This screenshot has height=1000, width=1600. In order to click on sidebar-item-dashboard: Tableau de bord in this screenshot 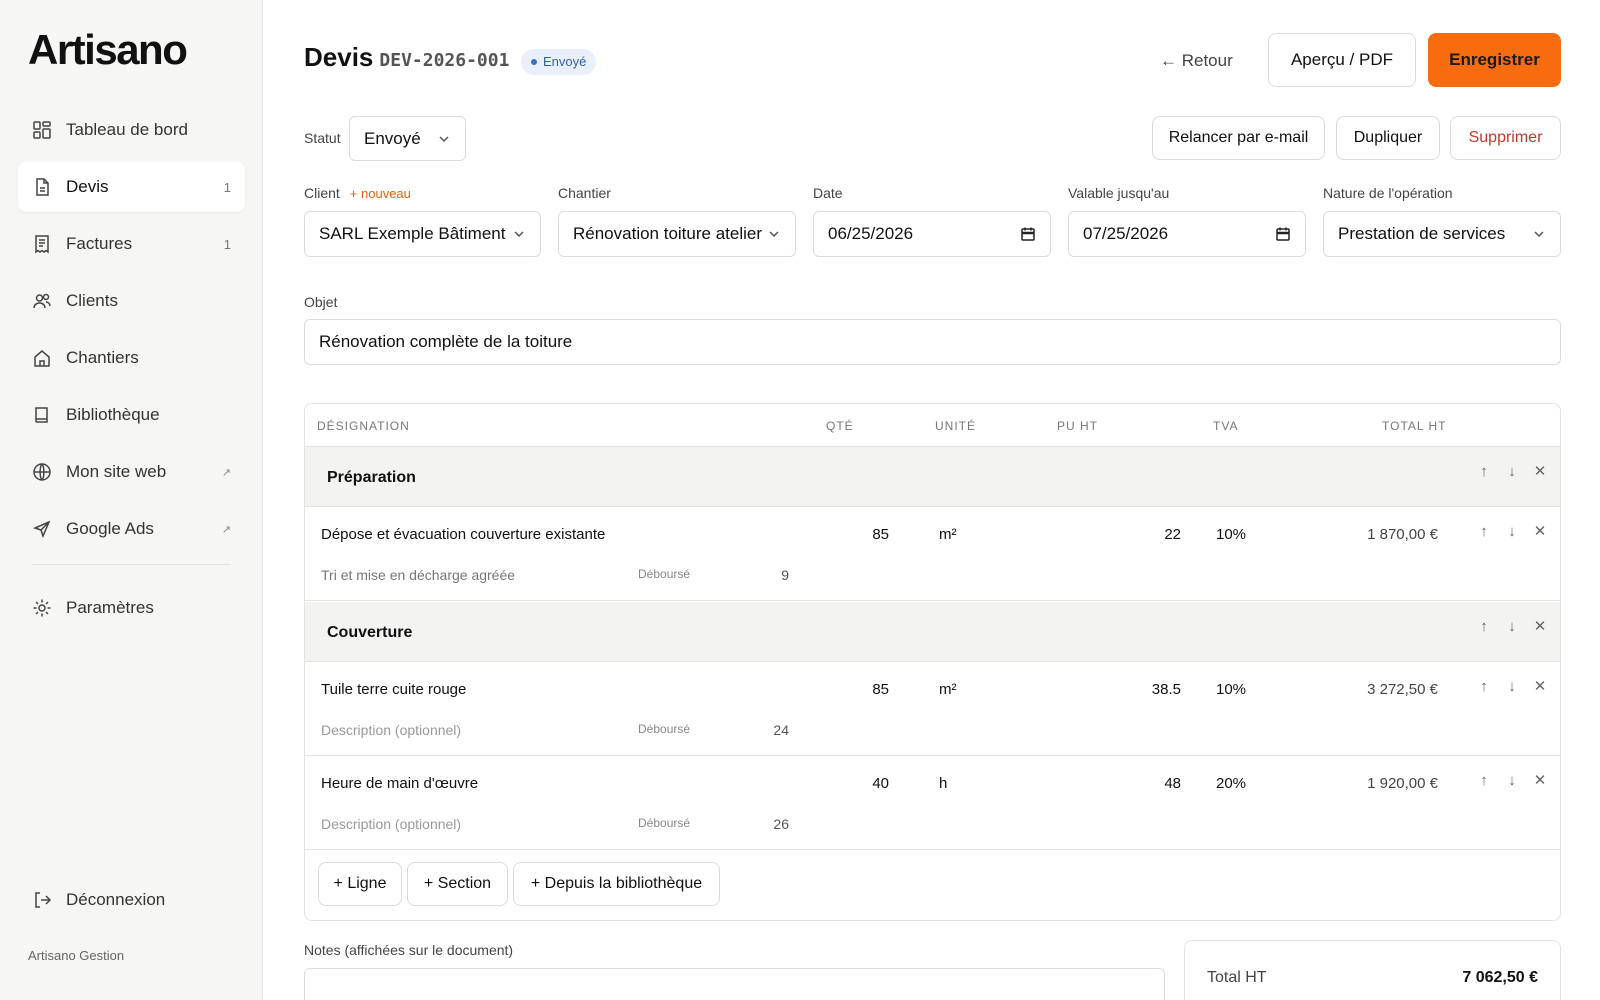, I will do `click(131, 130)`.